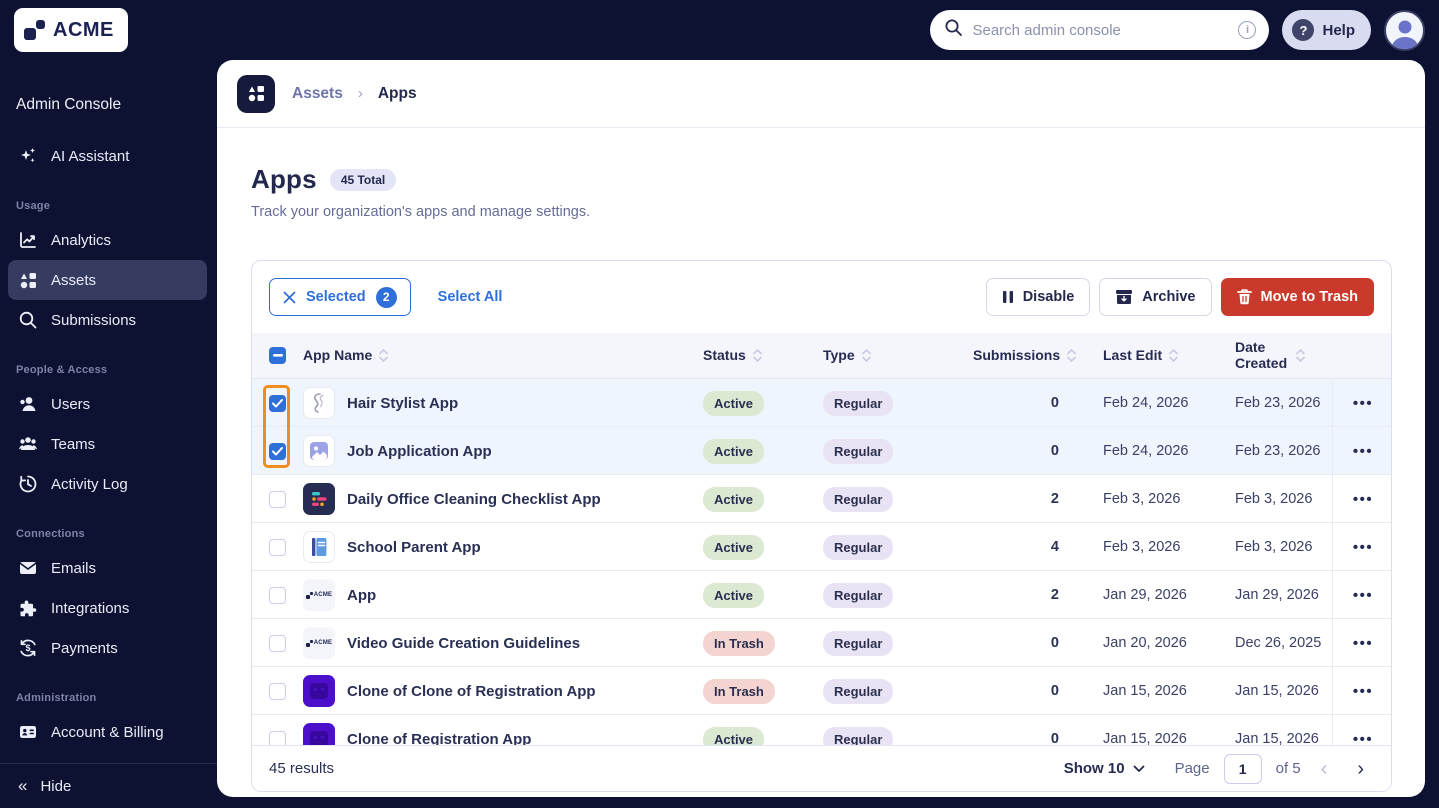  Describe the element at coordinates (1244, 297) in the screenshot. I see `trash-icon` at that location.